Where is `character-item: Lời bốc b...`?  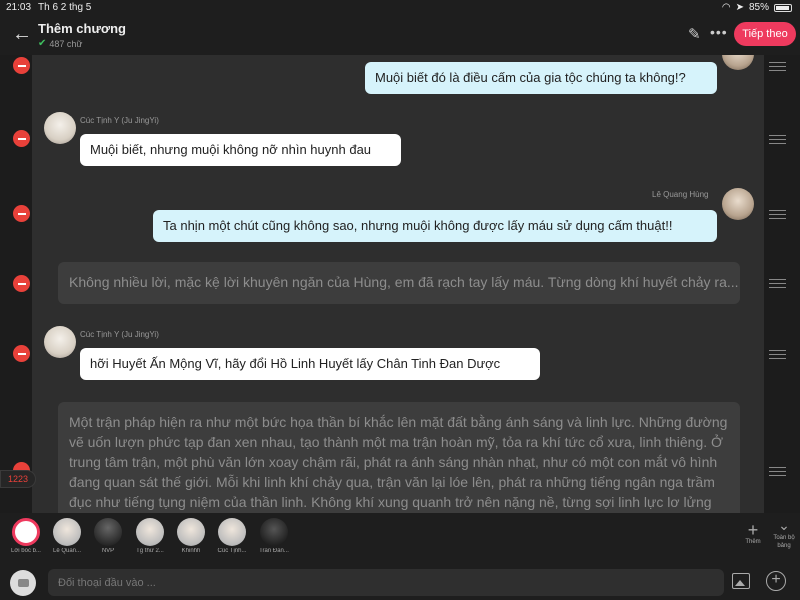 character-item: Lời bốc b... is located at coordinates (26, 536).